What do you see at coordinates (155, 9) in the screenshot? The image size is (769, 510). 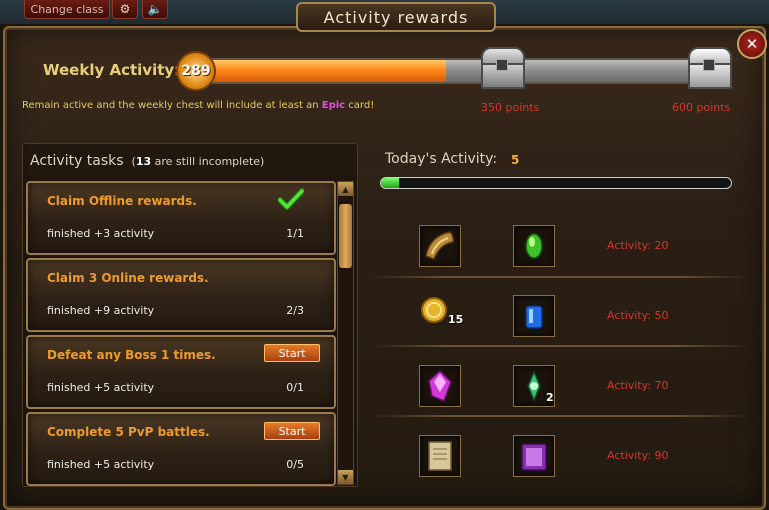 I see `sound-icon: 🔈` at bounding box center [155, 9].